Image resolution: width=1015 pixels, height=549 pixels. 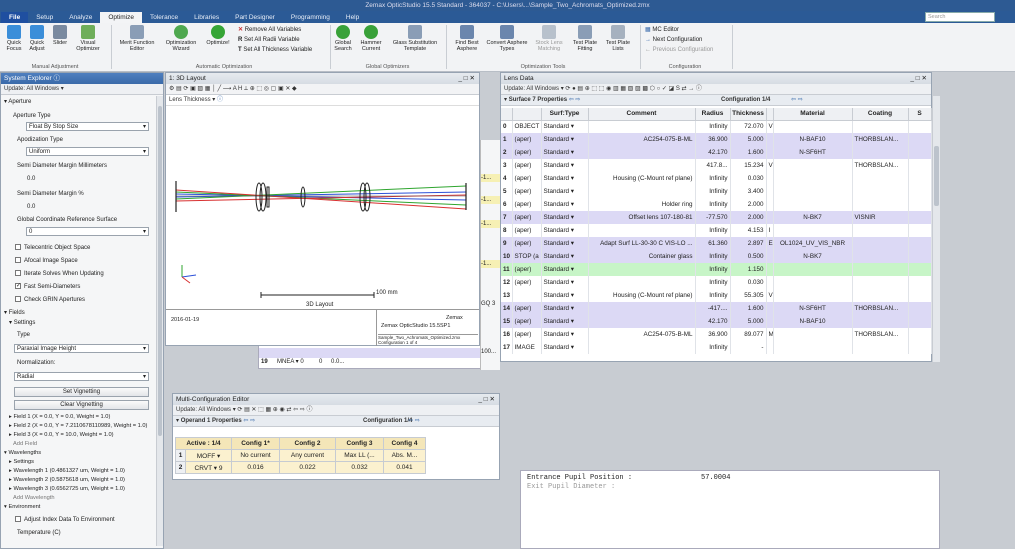 I want to click on normalization-select: Radial ▾, so click(x=81, y=376).